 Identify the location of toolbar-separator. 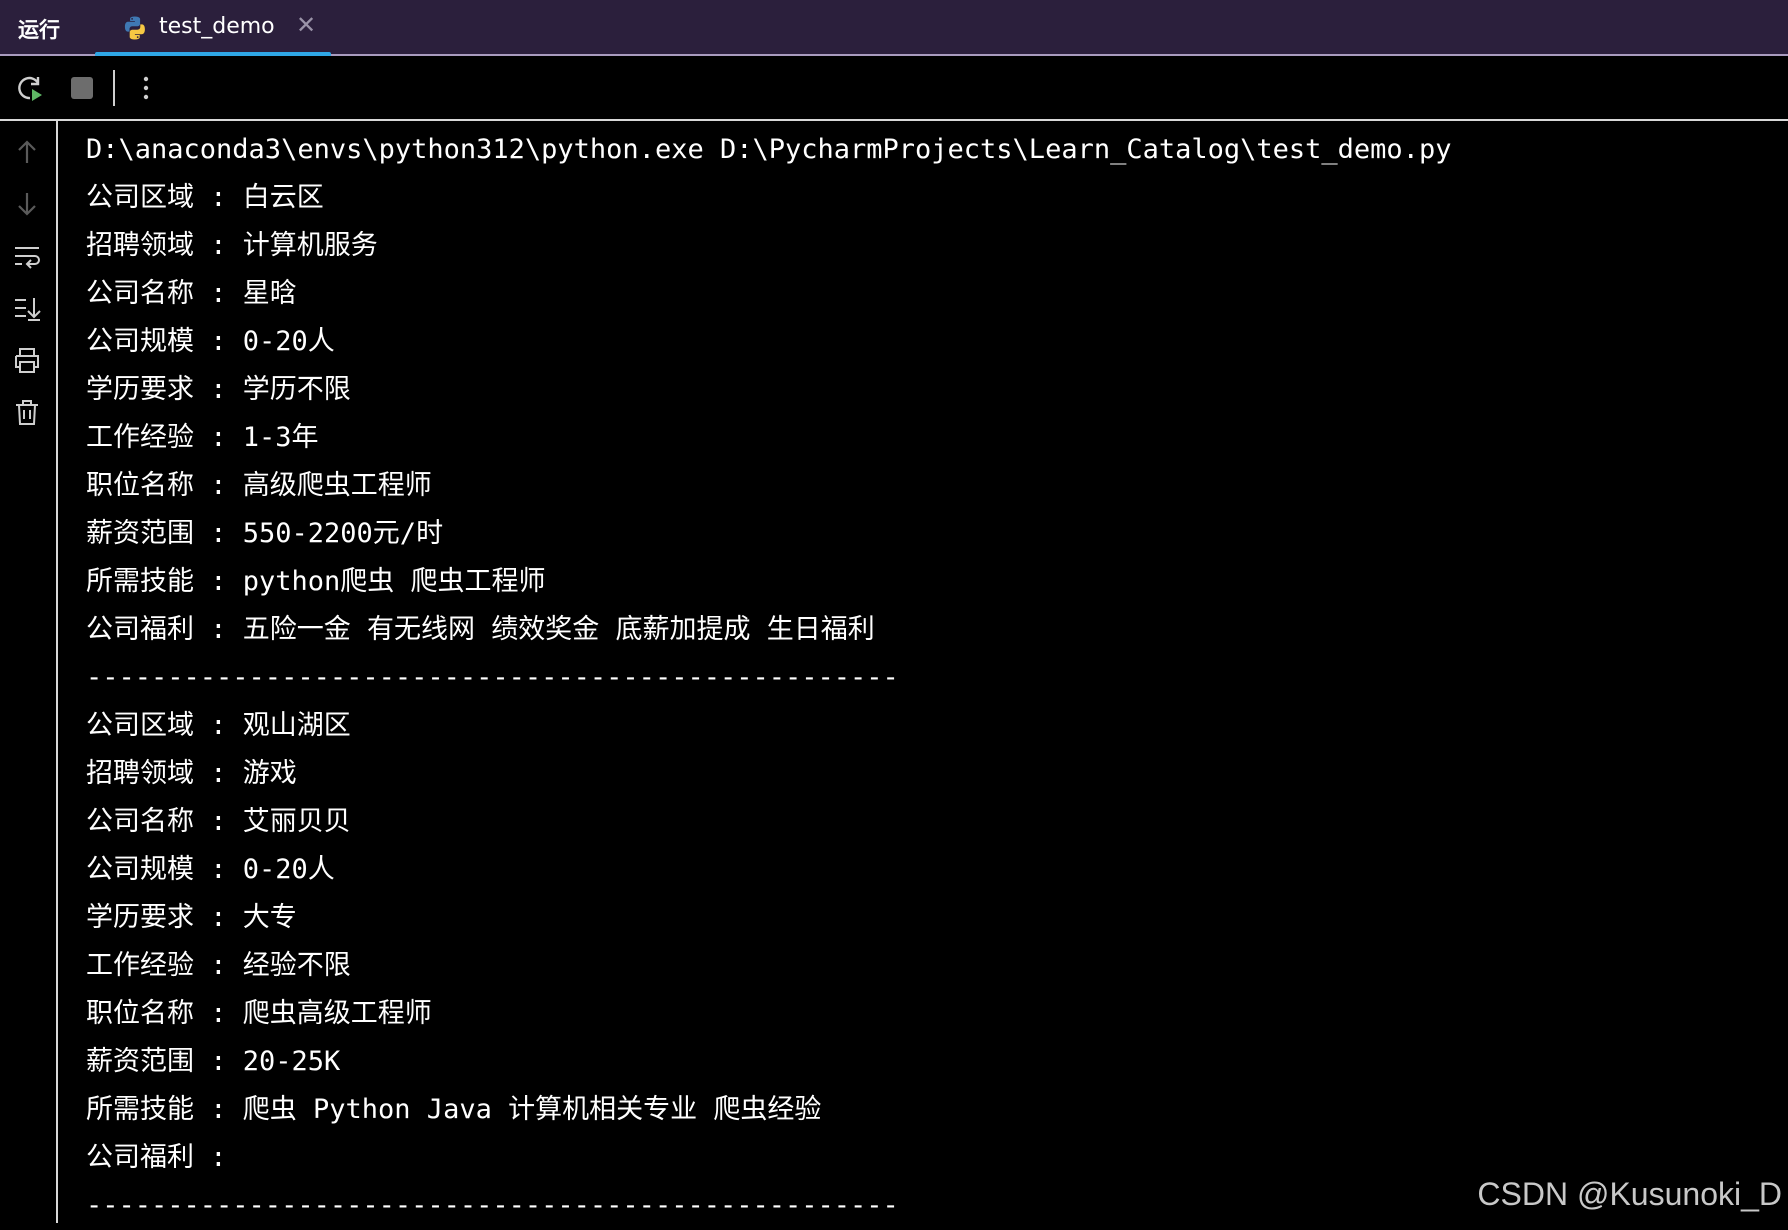
(114, 88).